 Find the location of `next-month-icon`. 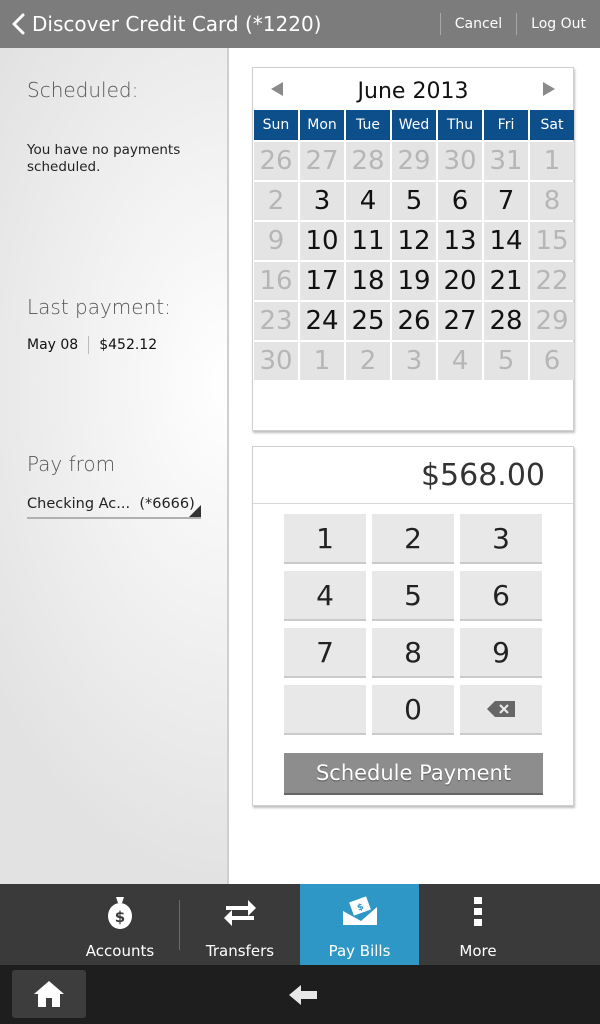

next-month-icon is located at coordinates (549, 89).